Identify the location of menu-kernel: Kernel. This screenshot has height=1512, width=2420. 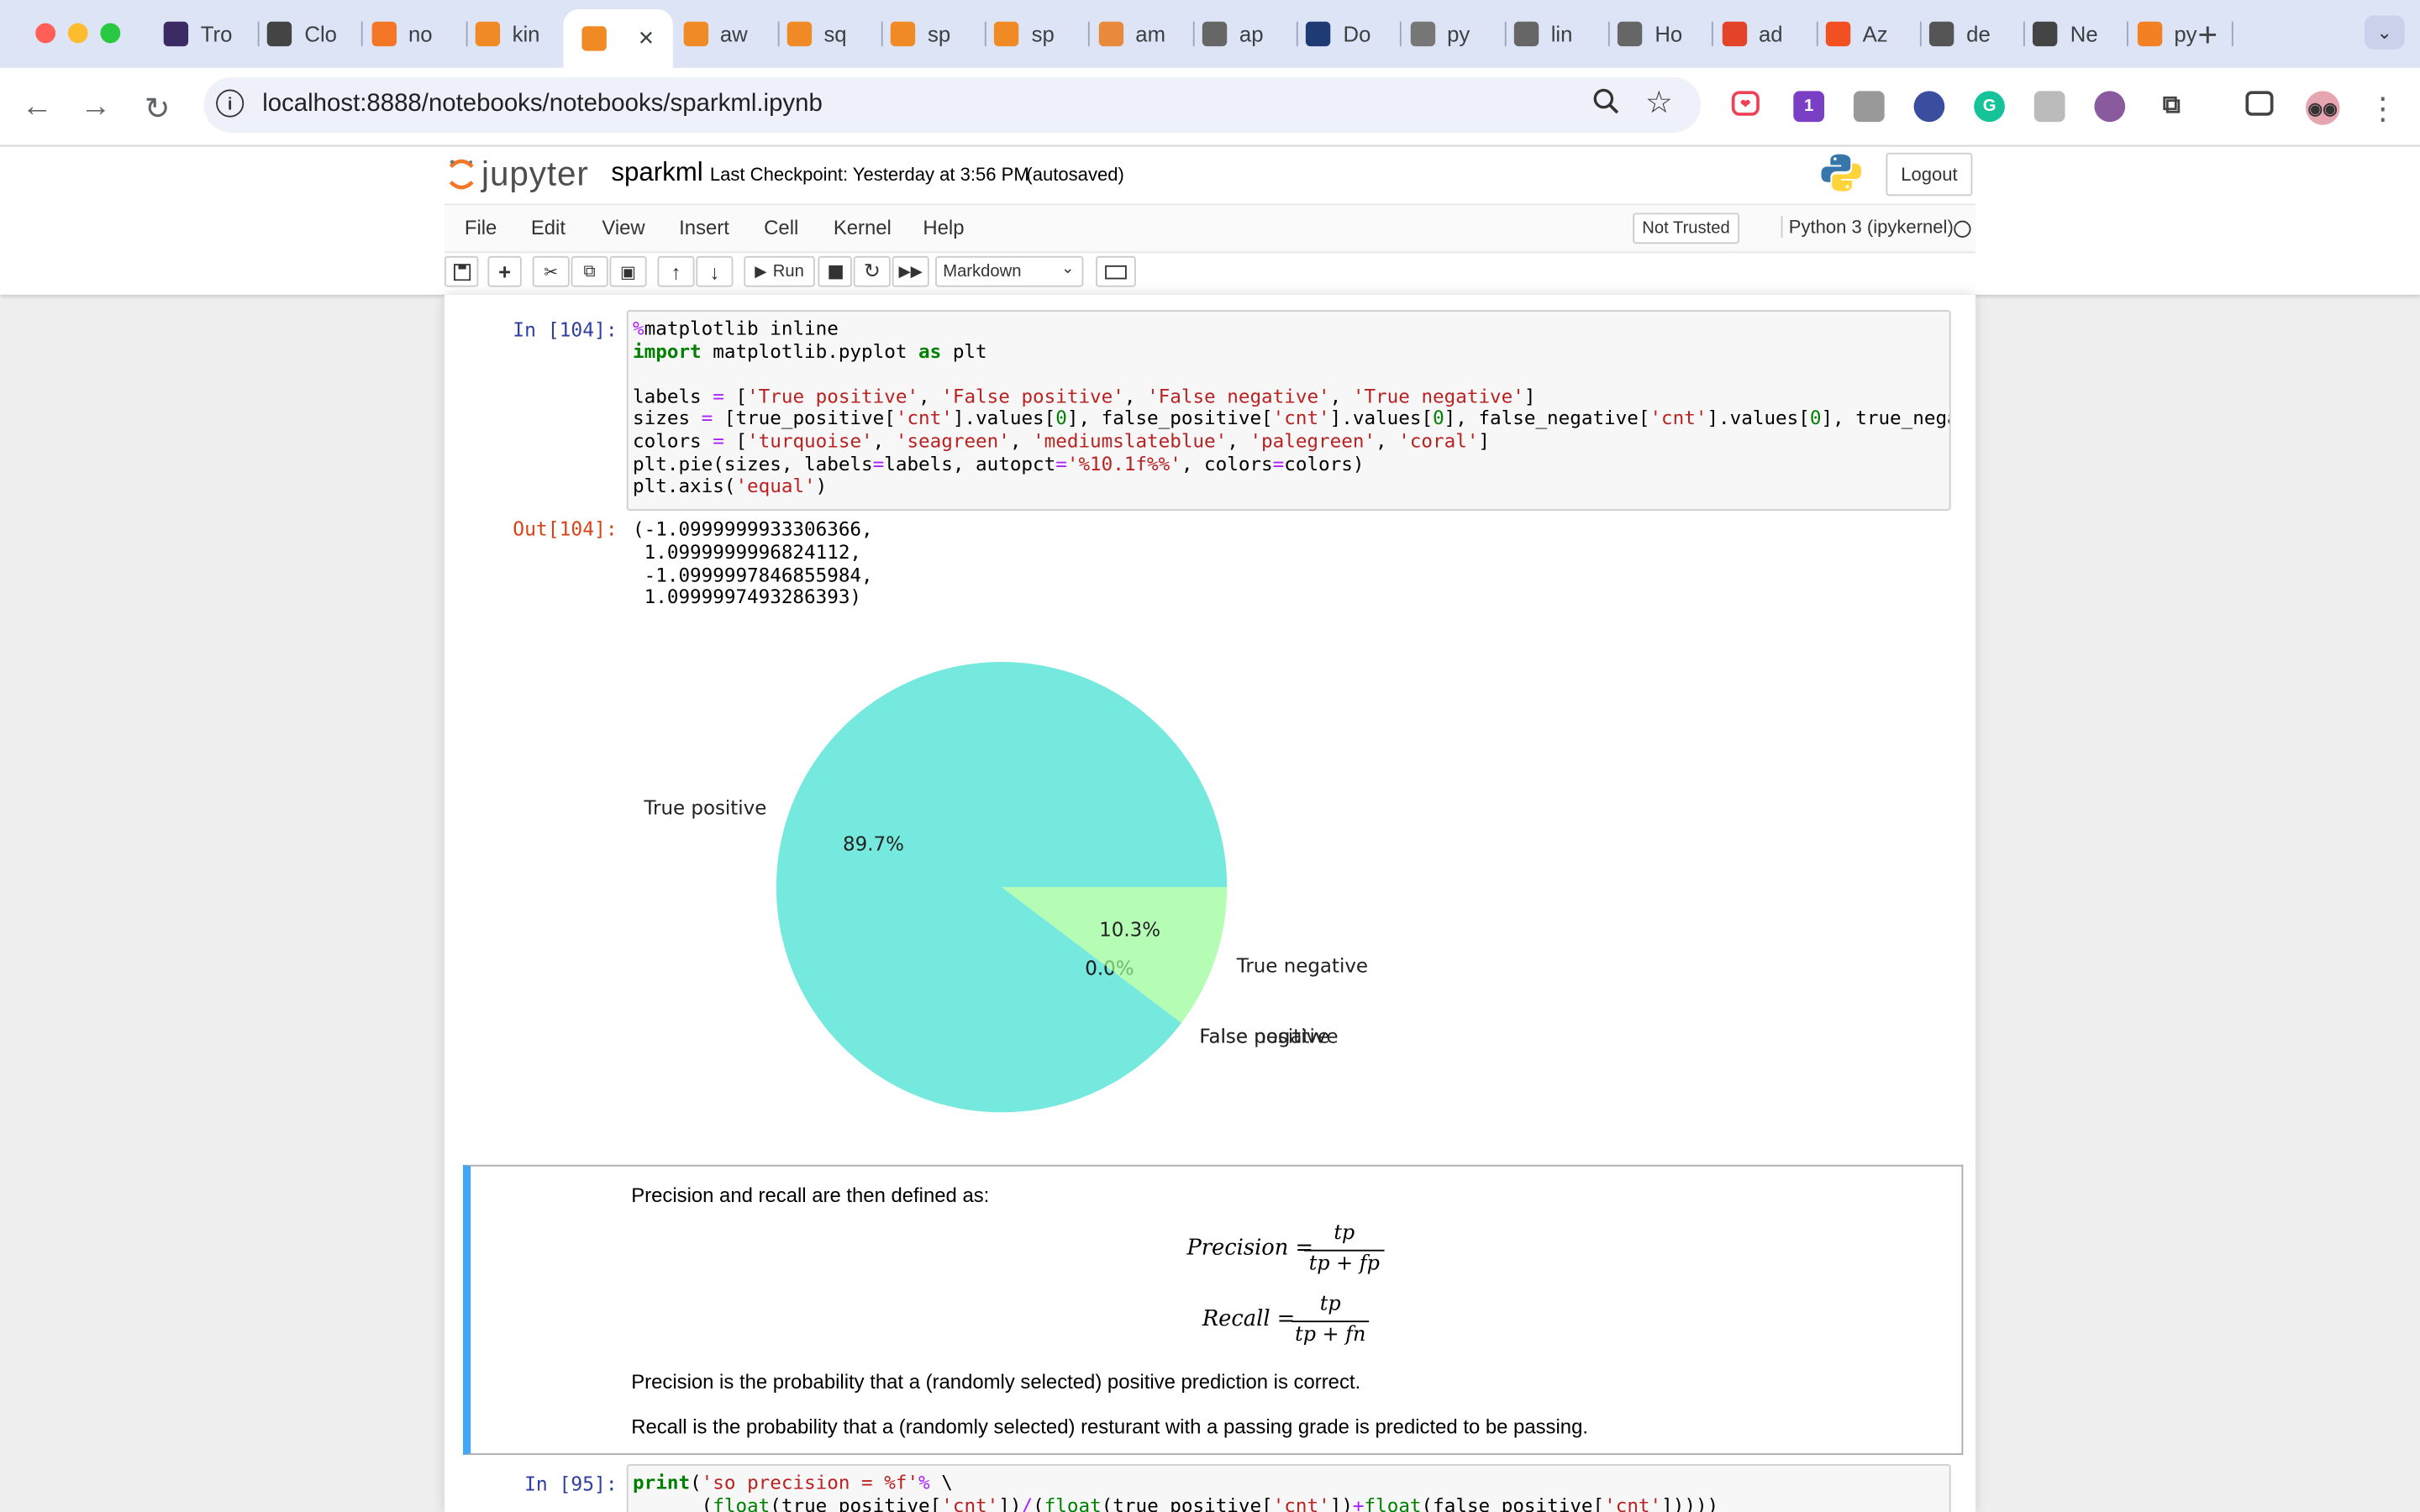
(863, 227).